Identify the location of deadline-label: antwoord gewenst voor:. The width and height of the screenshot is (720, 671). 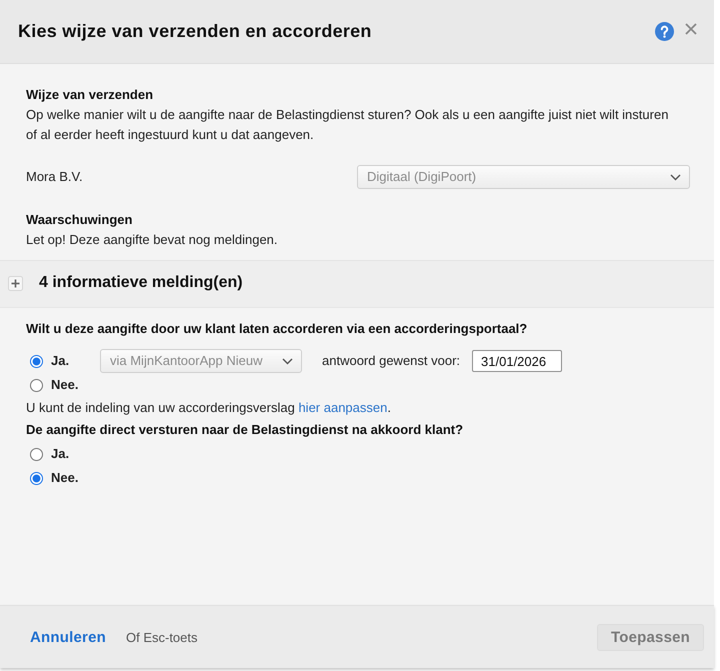
(391, 361).